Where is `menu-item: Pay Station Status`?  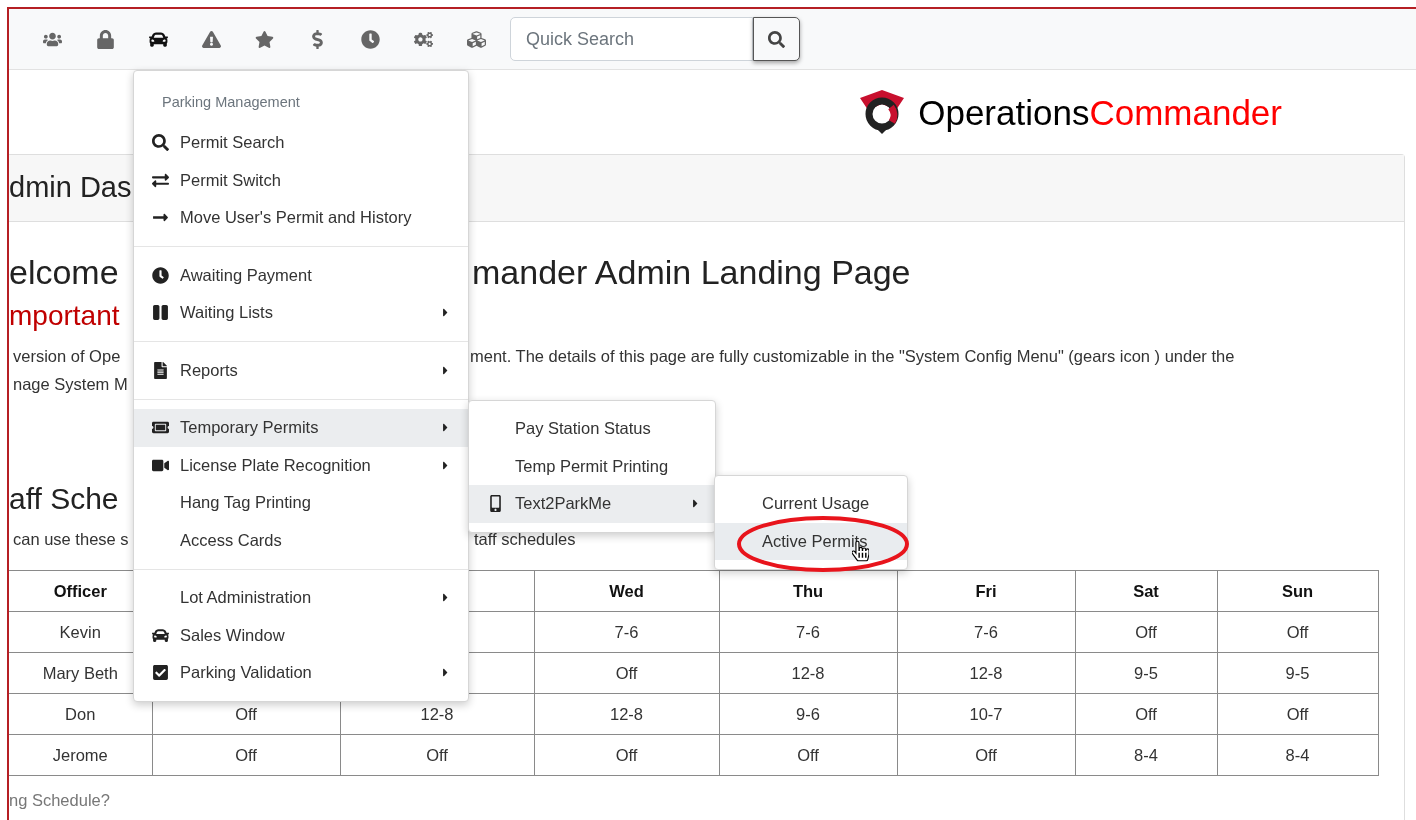
menu-item: Pay Station Status is located at coordinates (592, 429).